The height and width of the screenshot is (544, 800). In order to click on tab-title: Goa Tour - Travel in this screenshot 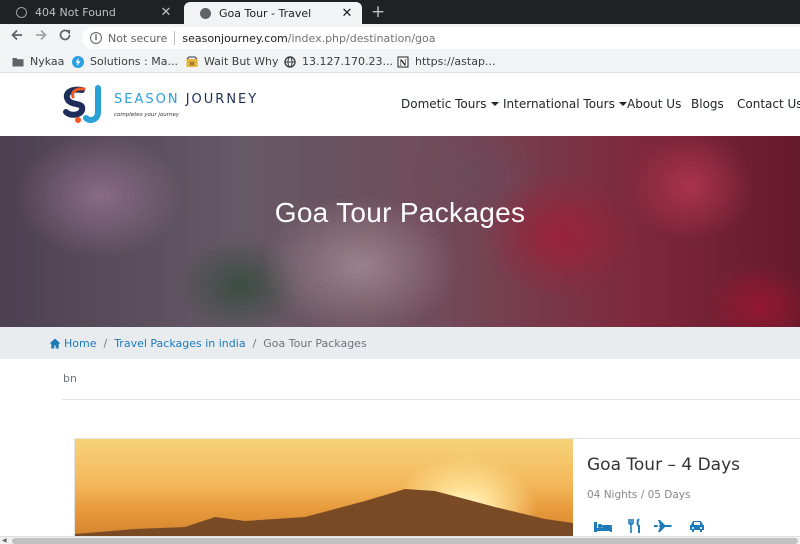, I will do `click(265, 13)`.